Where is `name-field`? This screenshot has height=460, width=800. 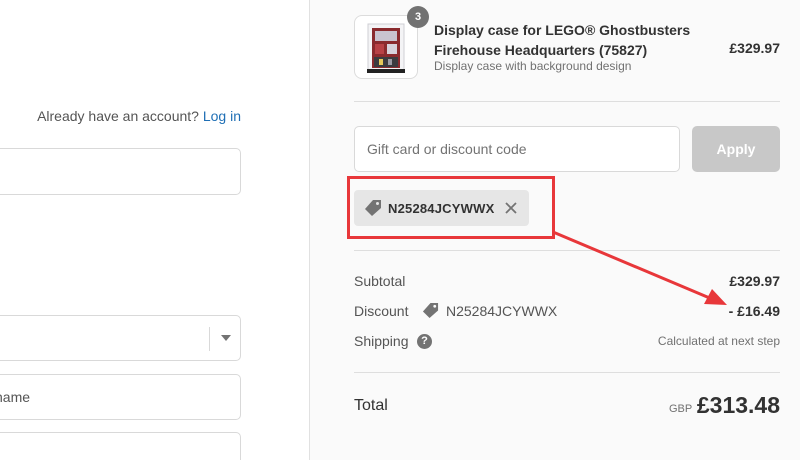 name-field is located at coordinates (122, 397).